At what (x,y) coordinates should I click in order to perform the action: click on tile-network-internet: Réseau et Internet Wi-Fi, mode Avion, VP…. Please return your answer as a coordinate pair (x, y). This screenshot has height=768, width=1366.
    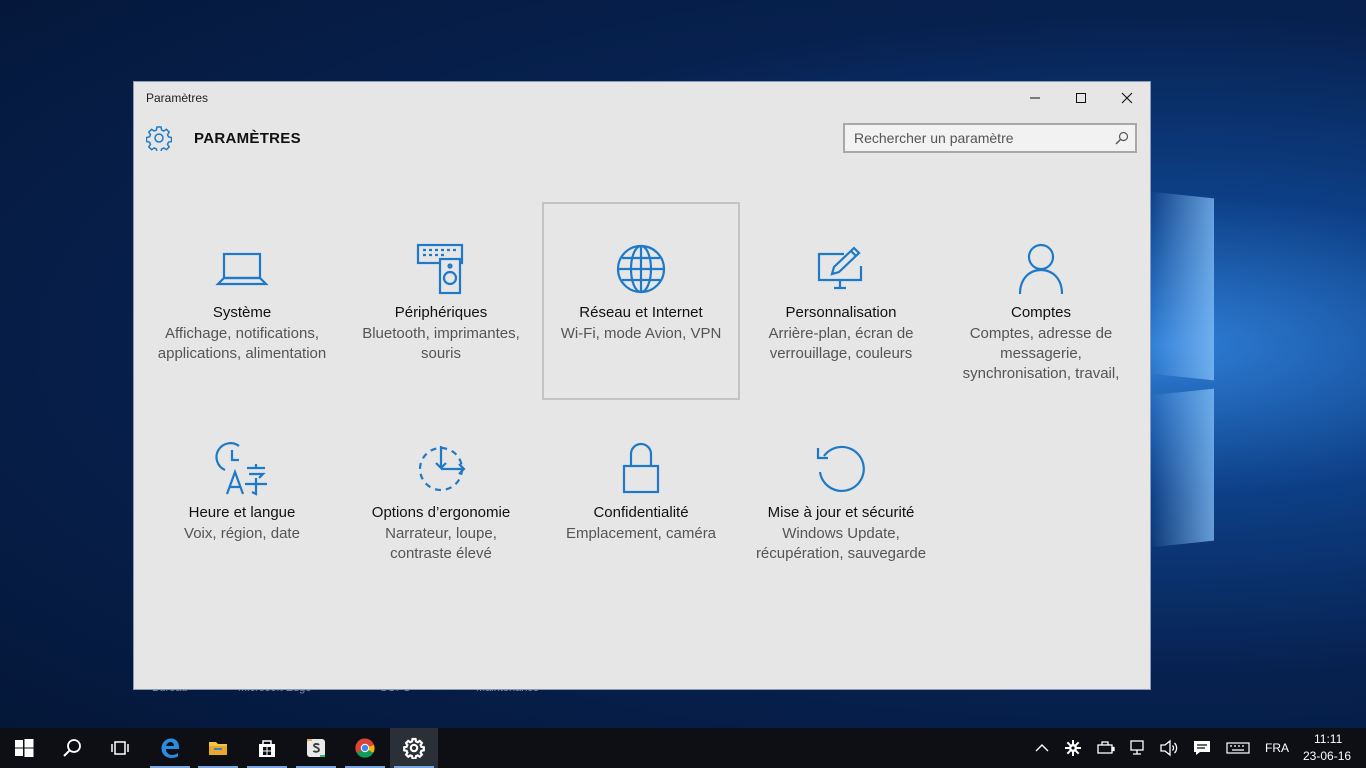
    Looking at the image, I should click on (641, 301).